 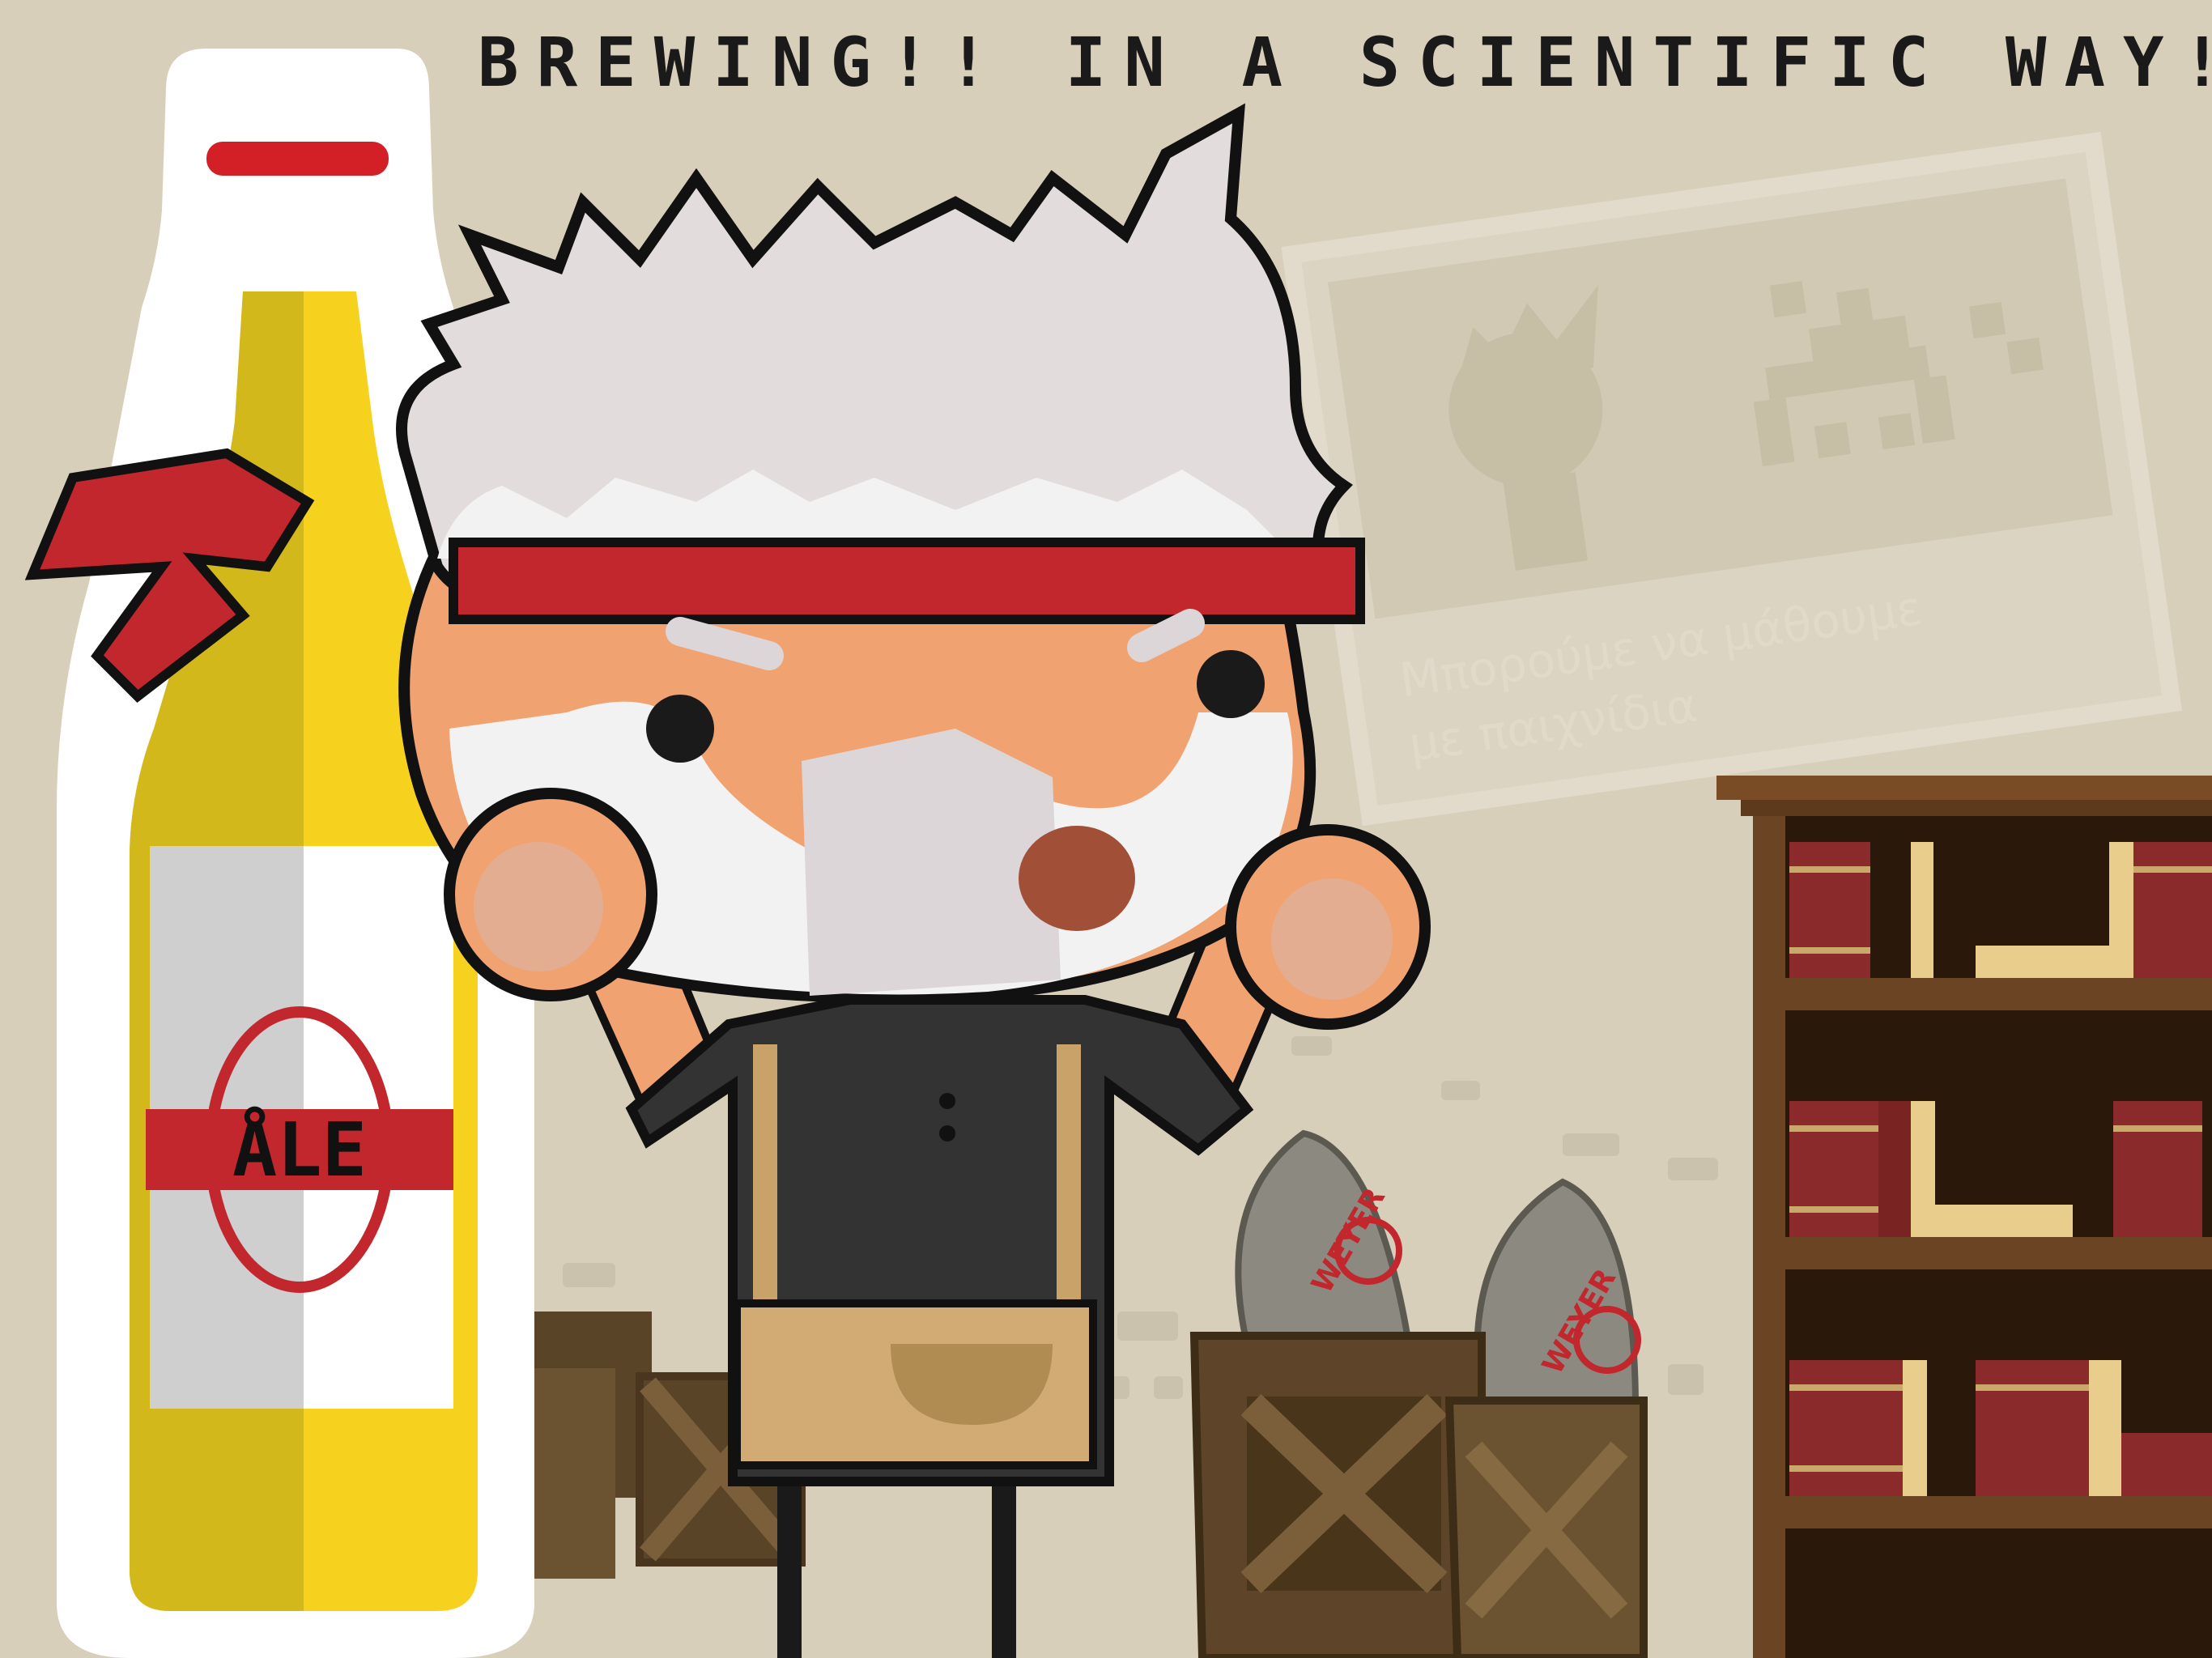 I want to click on page-title: BREWING!! IN A SCIENTIFIC WAY!, so click(x=1345, y=62).